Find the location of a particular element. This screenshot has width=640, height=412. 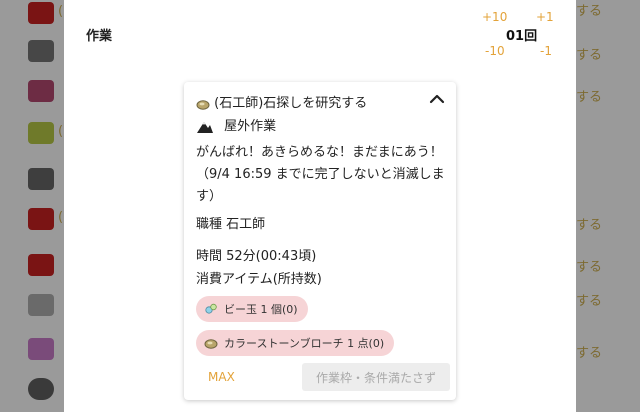

item-chip-brooch: カラーストーンブローチ 1 点(0) is located at coordinates (295, 343).